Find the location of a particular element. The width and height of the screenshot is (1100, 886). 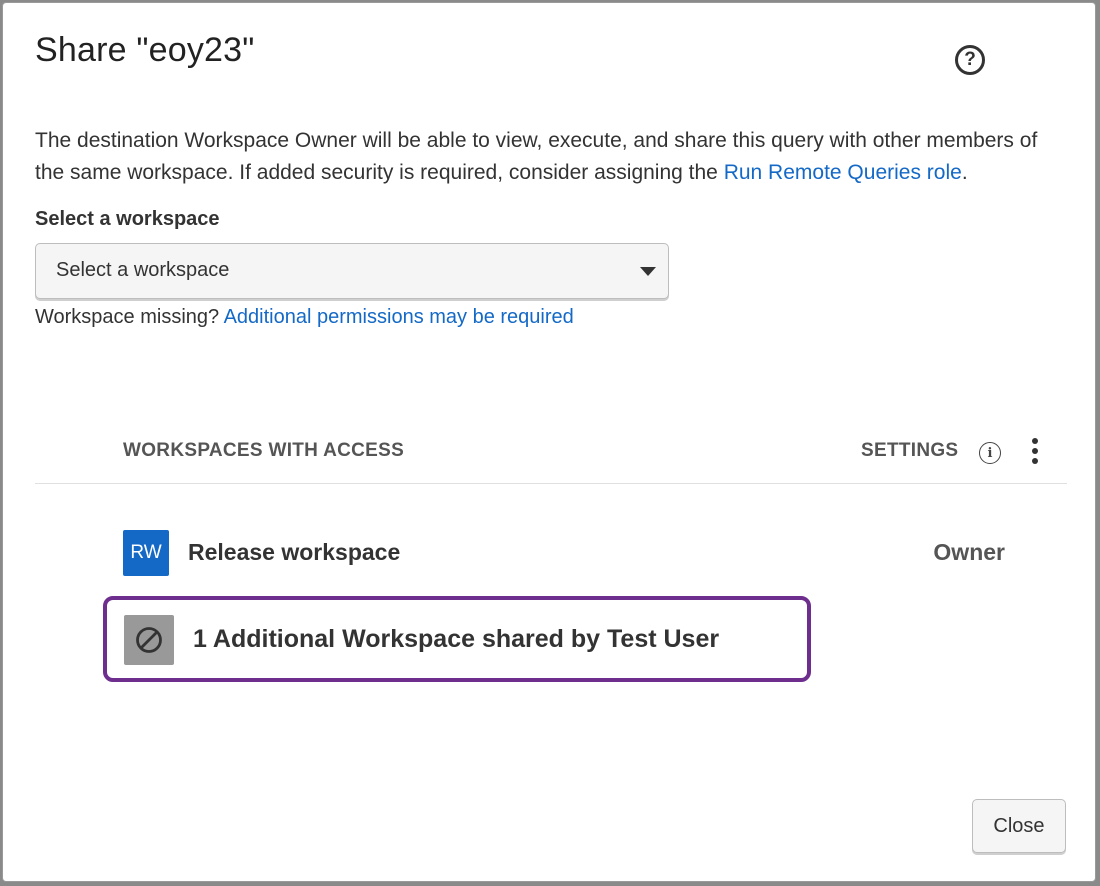

workspace-select-value: Select a workspace is located at coordinates (143, 270).